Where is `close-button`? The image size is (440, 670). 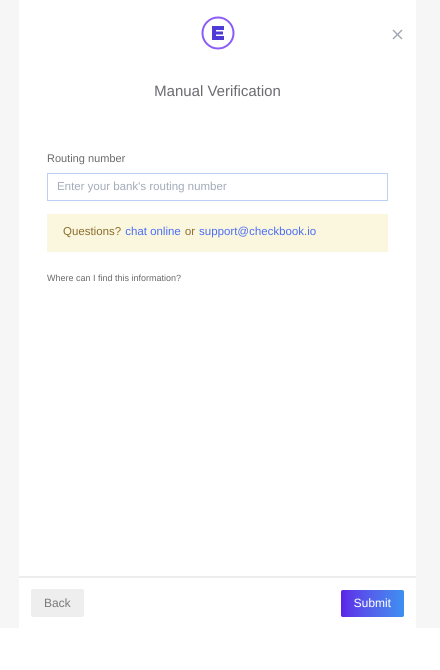
close-button is located at coordinates (397, 34).